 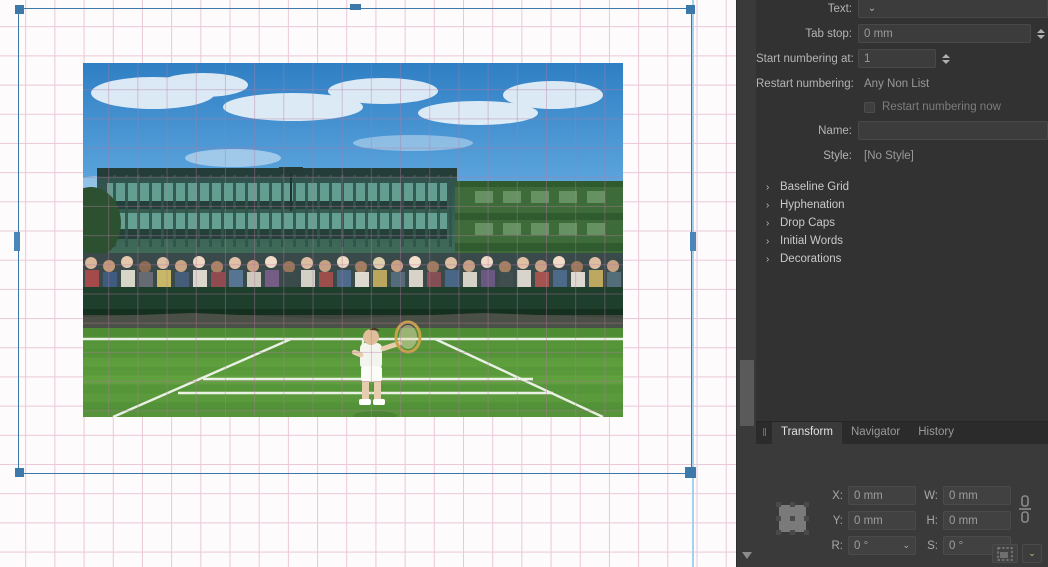 I want to click on field-h: H: 0 mm, so click(x=970, y=520).